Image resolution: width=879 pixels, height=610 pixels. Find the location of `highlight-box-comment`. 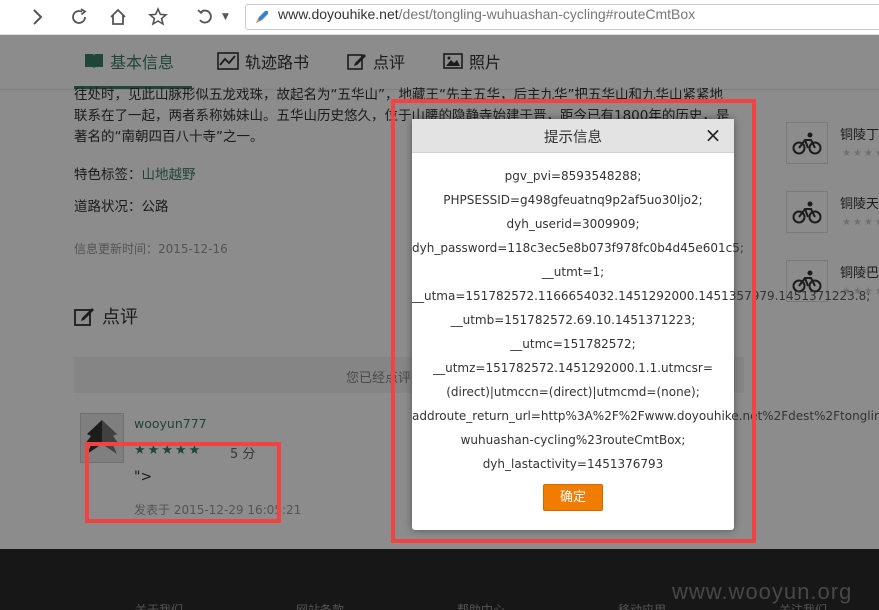

highlight-box-comment is located at coordinates (183, 482).